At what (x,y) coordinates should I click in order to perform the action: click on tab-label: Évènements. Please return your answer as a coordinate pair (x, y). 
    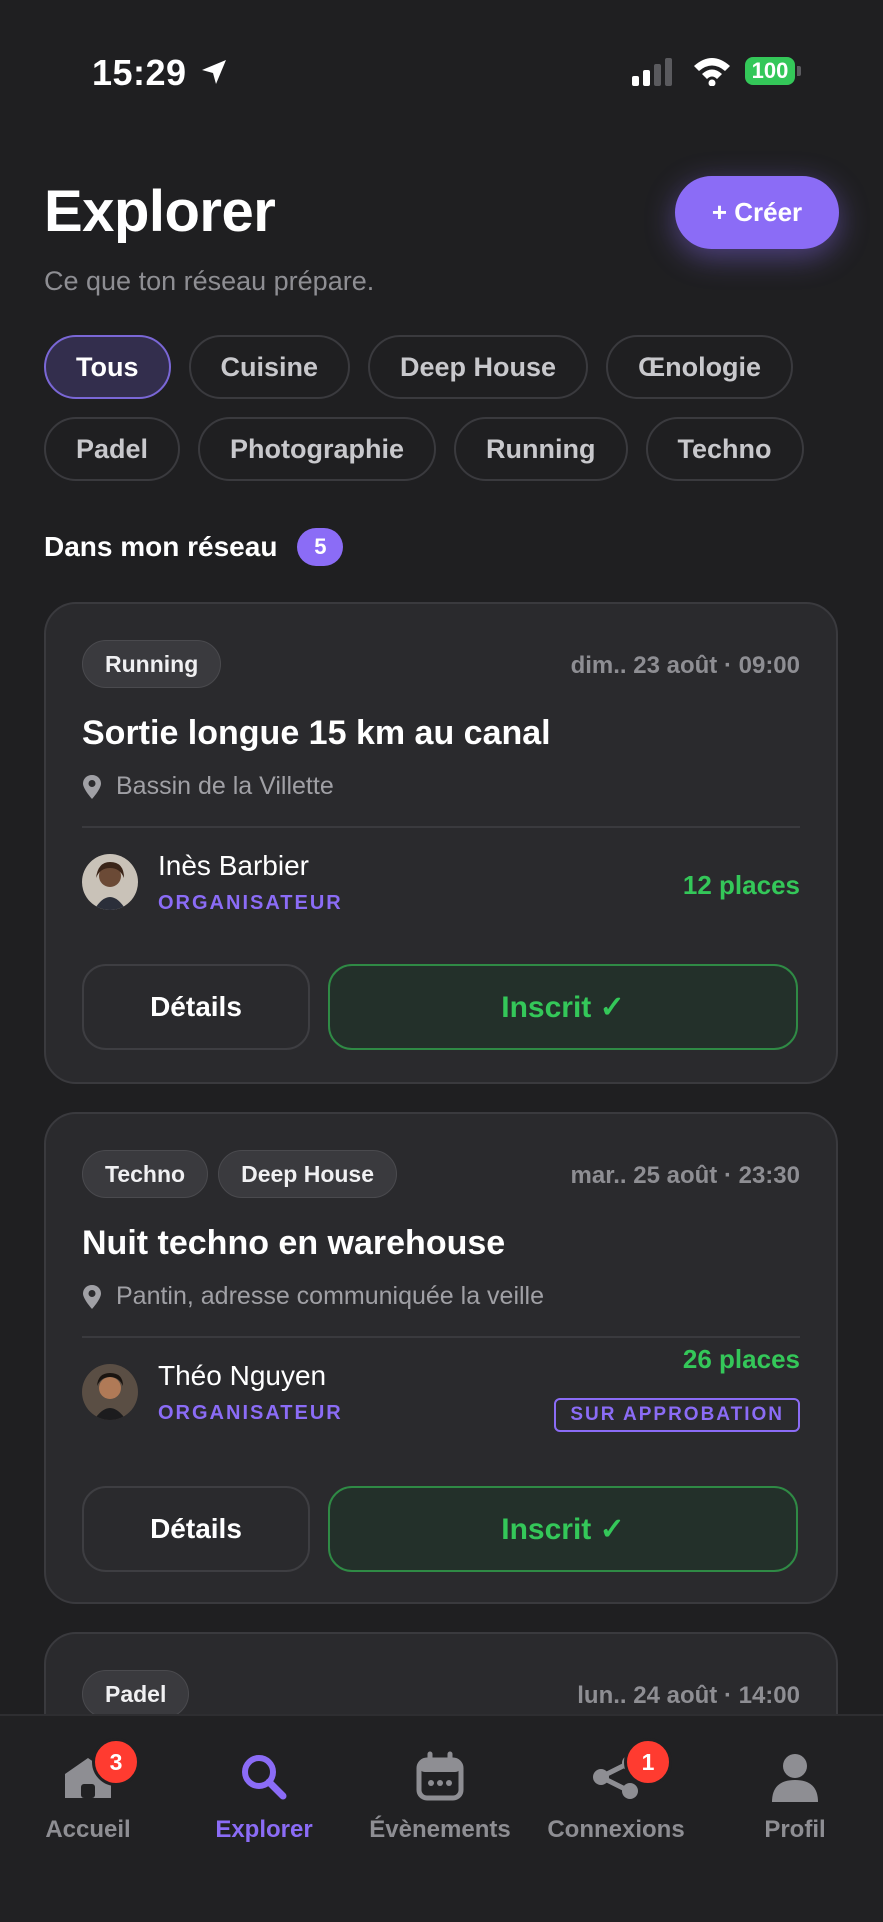
    Looking at the image, I should click on (440, 1829).